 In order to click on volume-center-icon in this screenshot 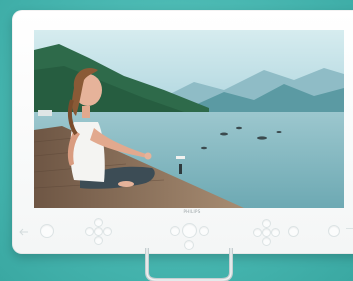, I will do `click(266, 232)`.